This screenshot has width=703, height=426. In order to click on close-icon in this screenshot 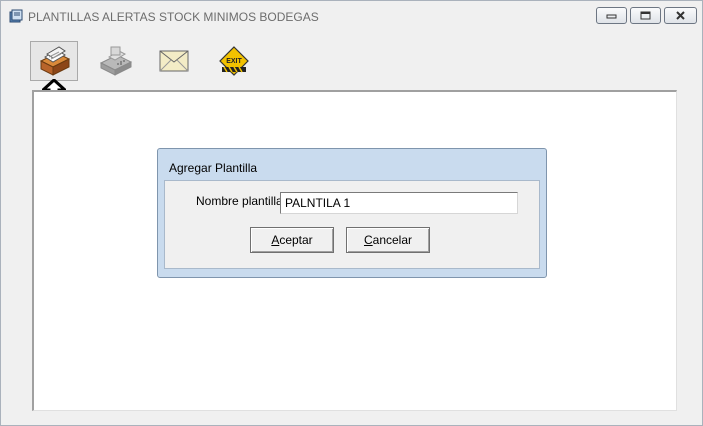, I will do `click(680, 15)`.